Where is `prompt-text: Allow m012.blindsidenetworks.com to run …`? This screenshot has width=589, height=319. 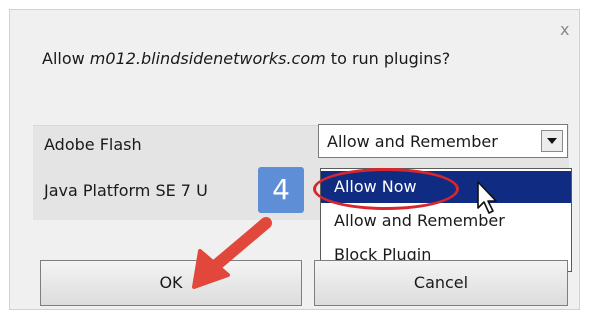
prompt-text: Allow m012.blindsidenetworks.com to run … is located at coordinates (246, 58).